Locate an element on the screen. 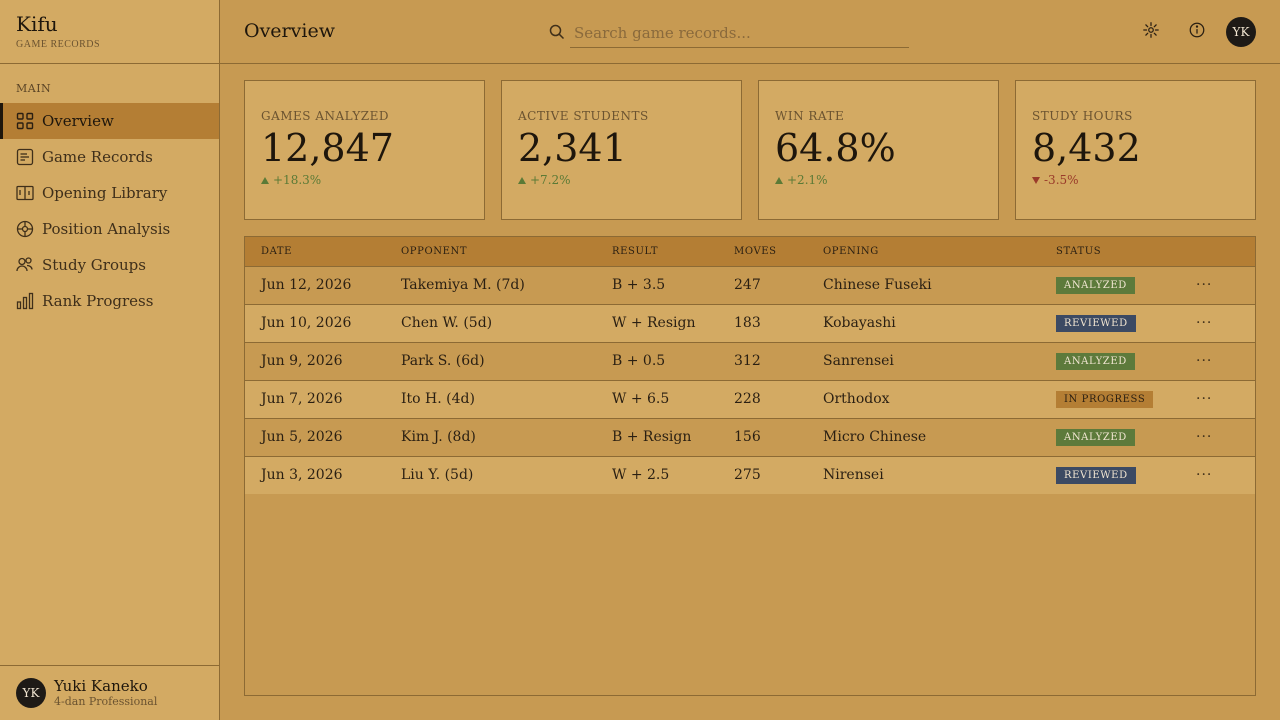  avatar: YK is located at coordinates (31, 693).